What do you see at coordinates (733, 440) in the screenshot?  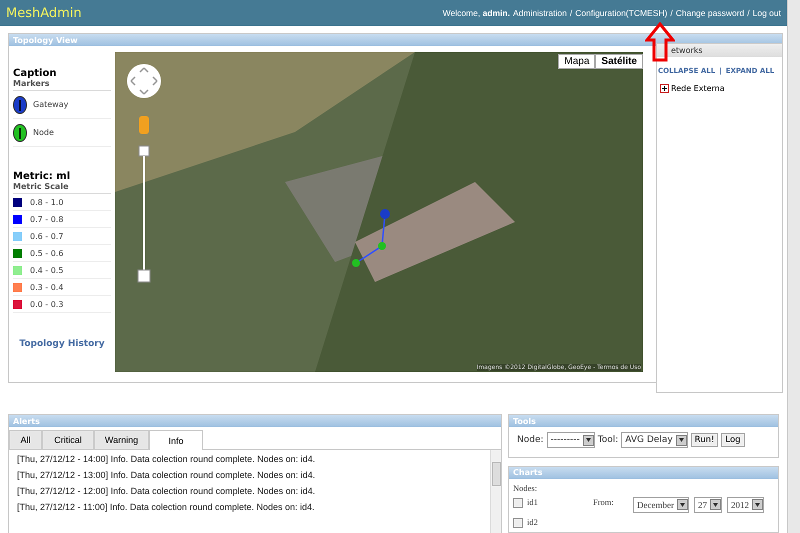 I see `tool-button: Log` at bounding box center [733, 440].